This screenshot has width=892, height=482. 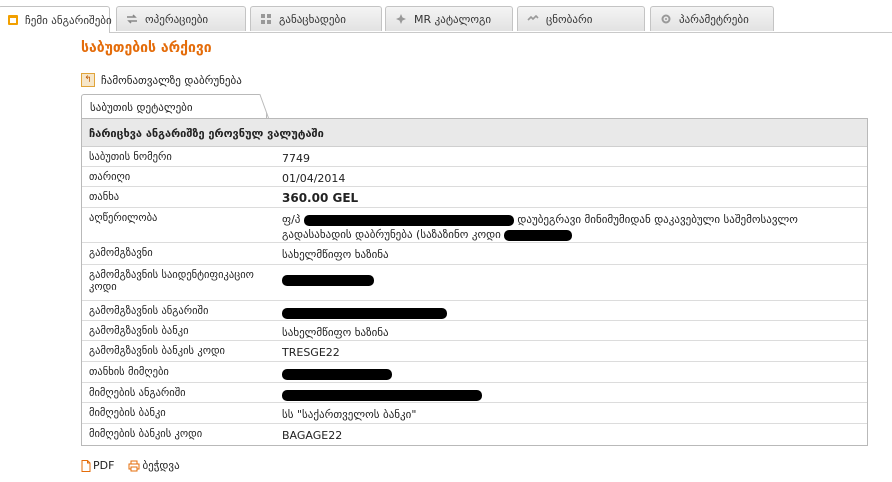 I want to click on tab-label: ცნობარი, so click(x=569, y=19).